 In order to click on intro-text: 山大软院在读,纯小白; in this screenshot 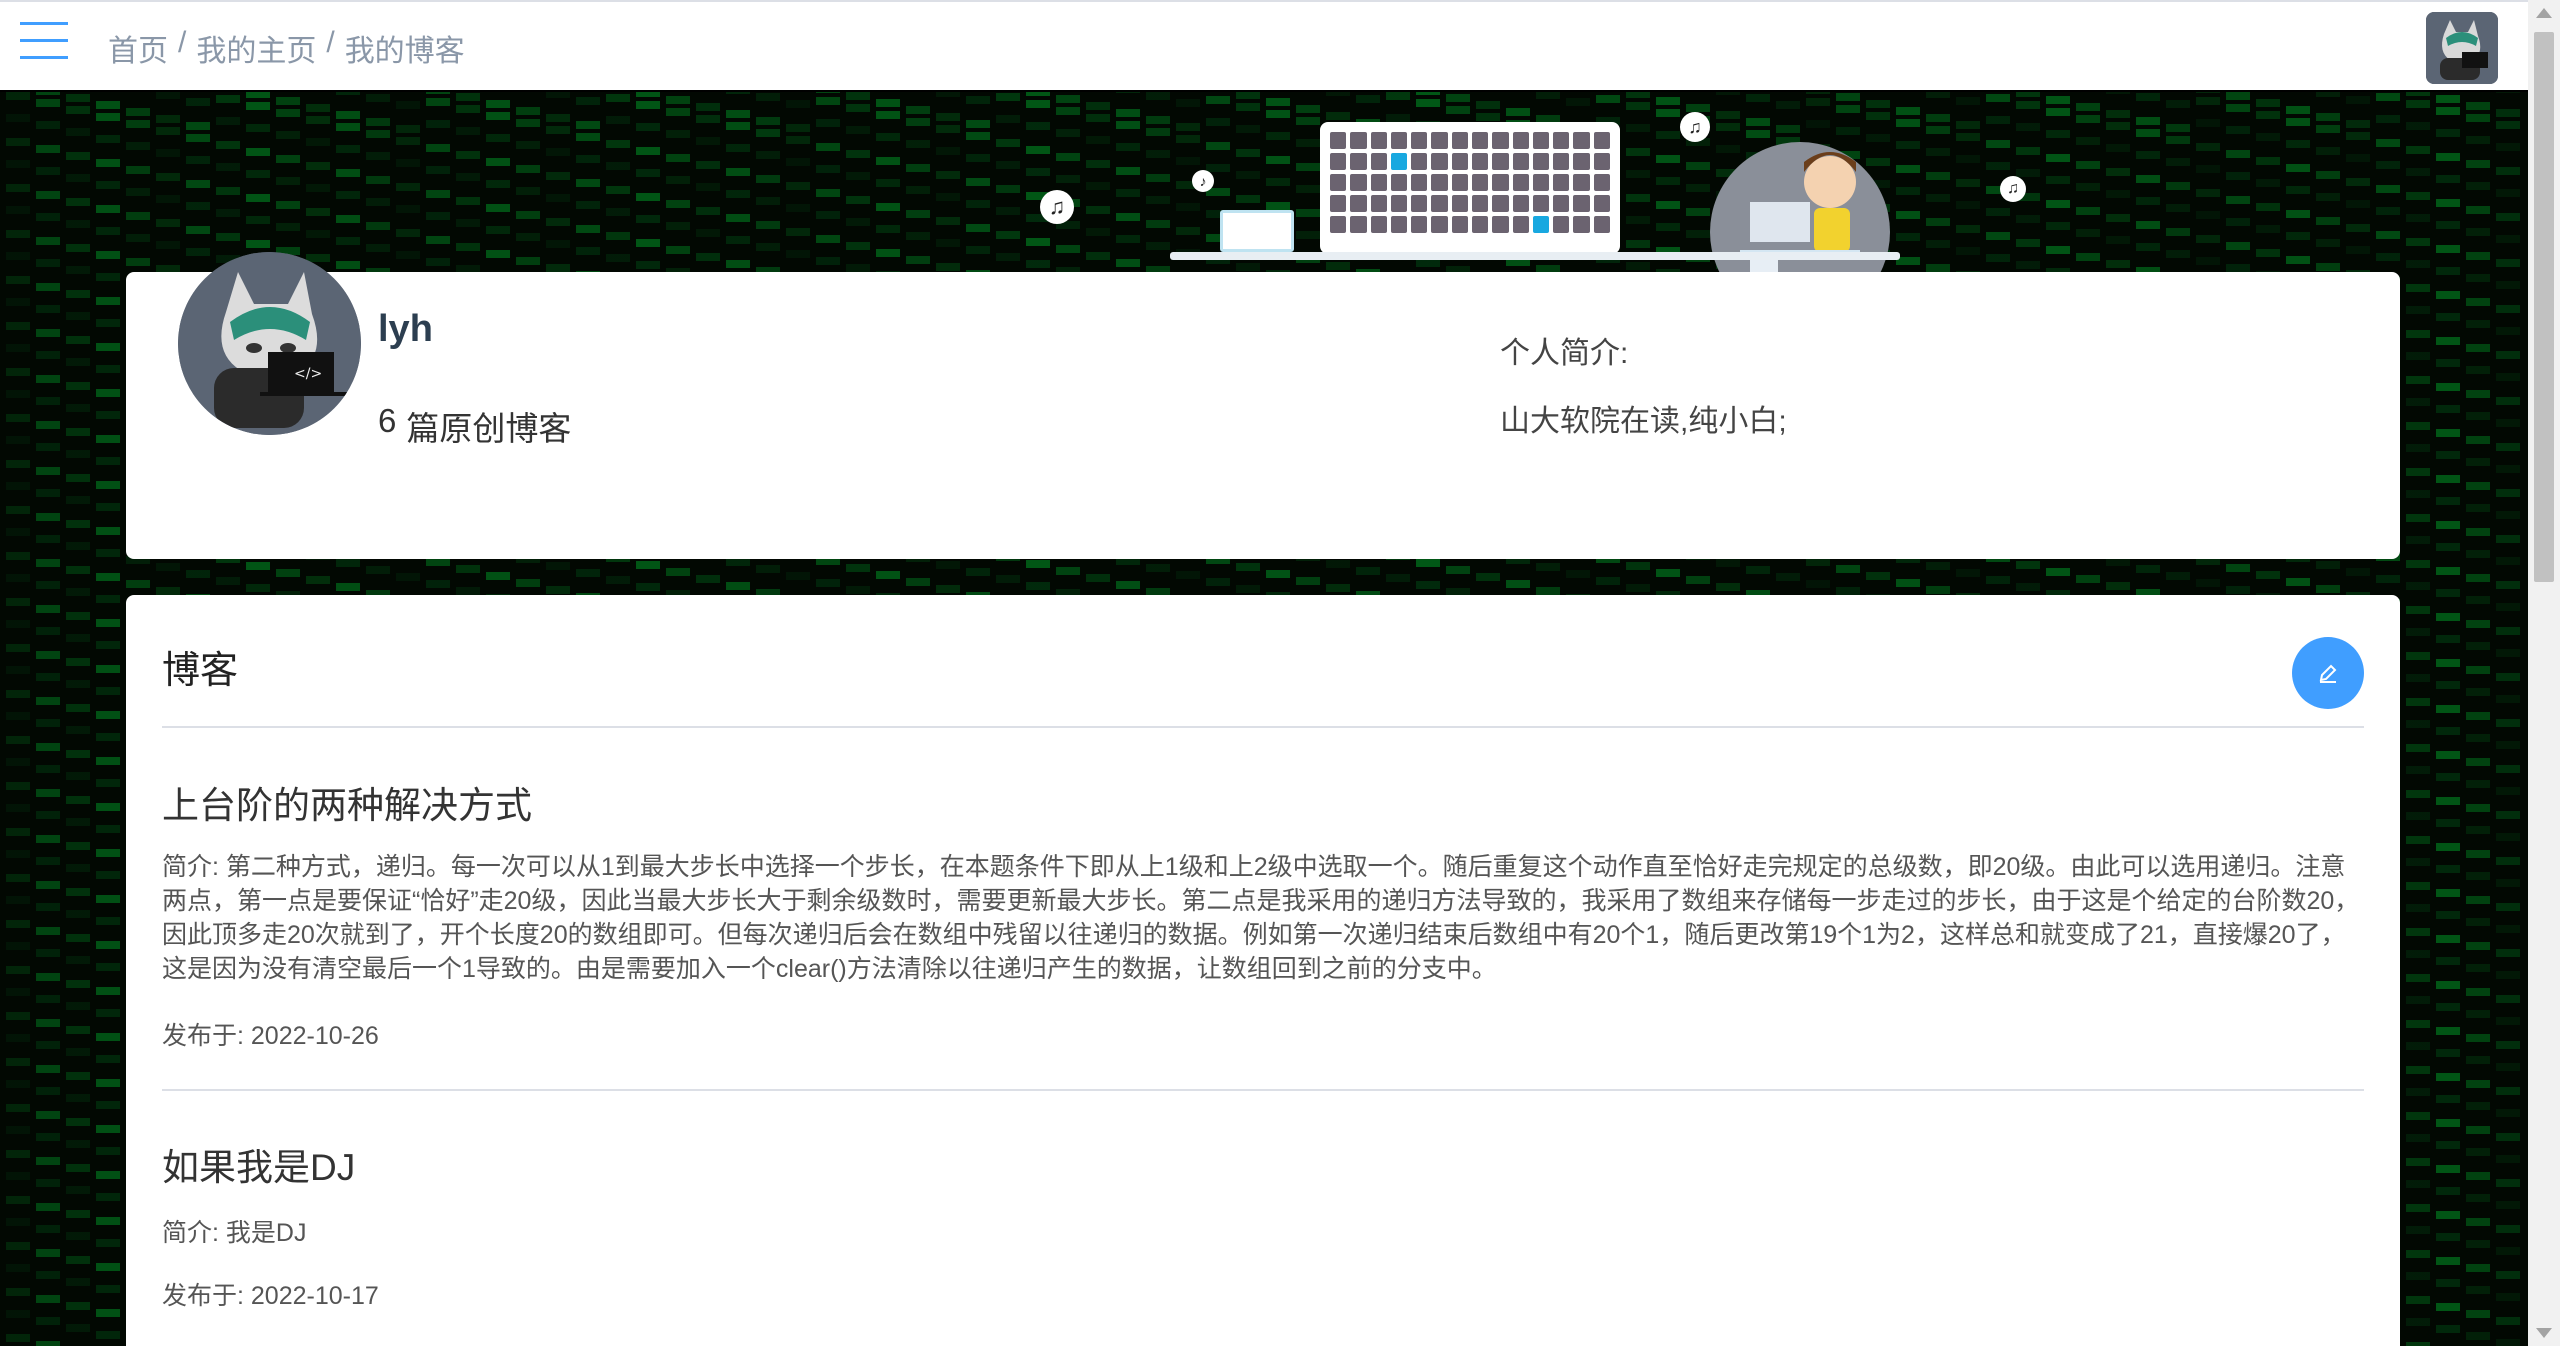, I will do `click(1643, 421)`.